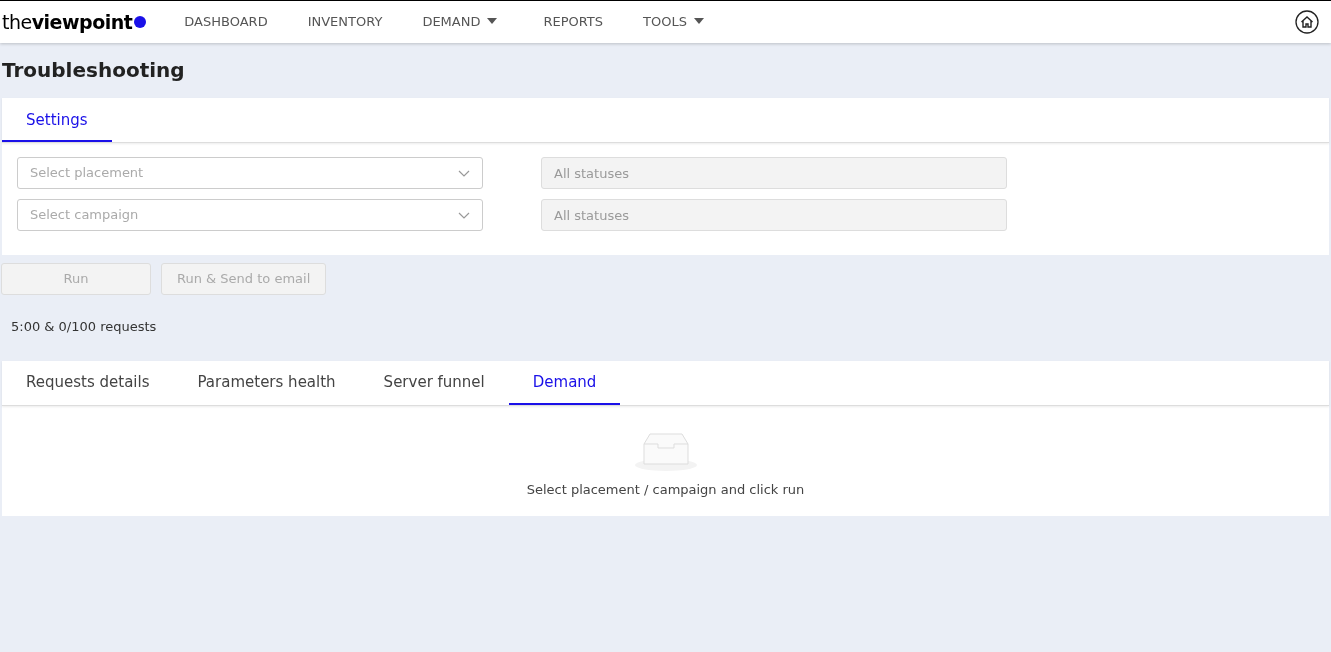 The width and height of the screenshot is (1331, 652). Describe the element at coordinates (84, 327) in the screenshot. I see `request-quota: 5:00 & 0/100 requests` at that location.